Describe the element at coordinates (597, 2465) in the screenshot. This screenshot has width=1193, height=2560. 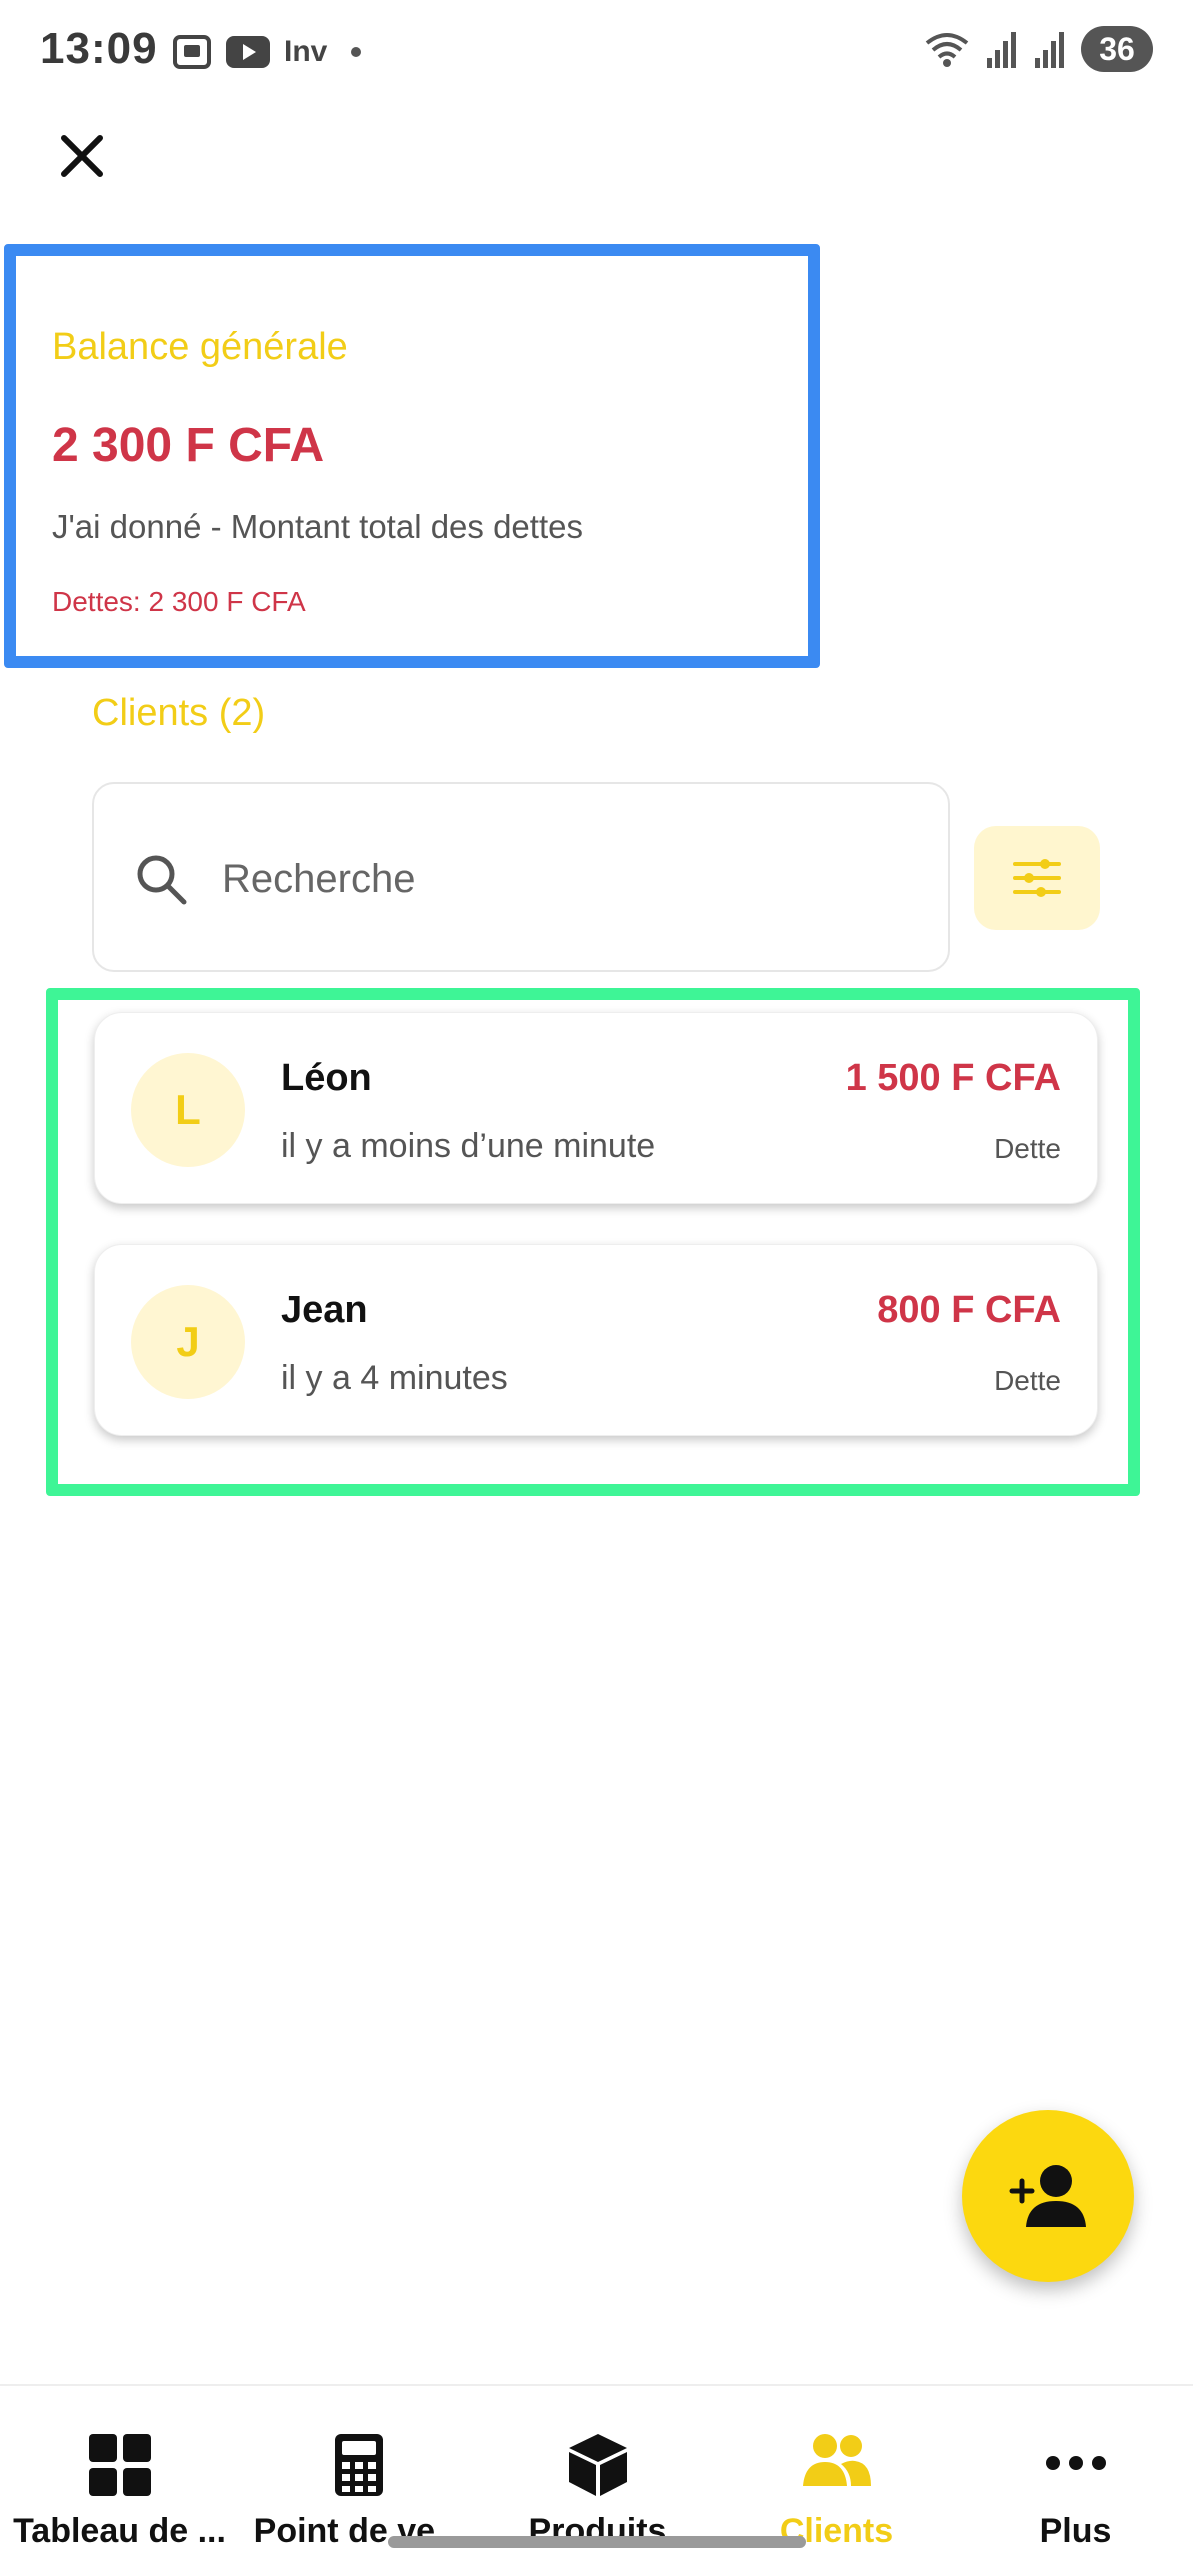
I see `box-icon` at that location.